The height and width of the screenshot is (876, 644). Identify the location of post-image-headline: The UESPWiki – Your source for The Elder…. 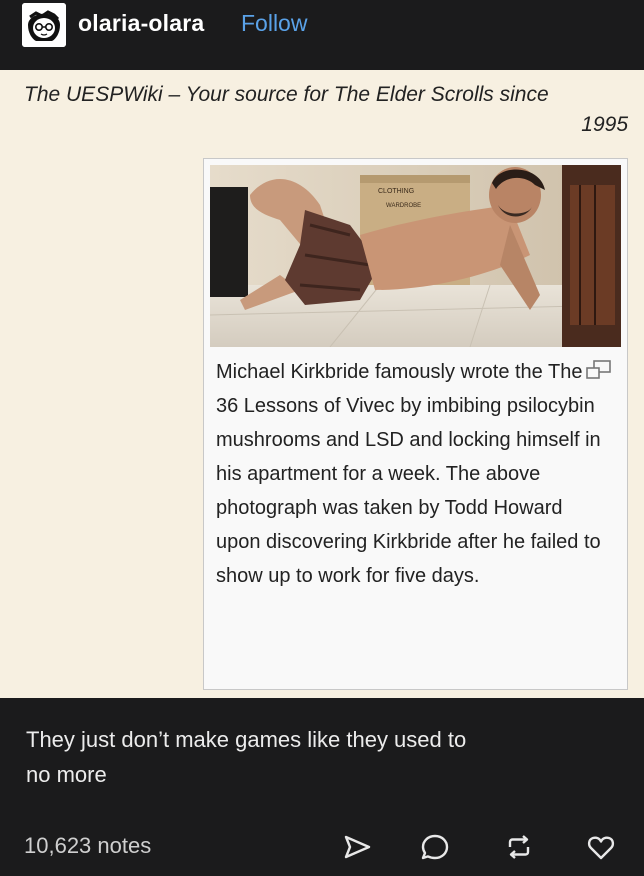
(327, 110).